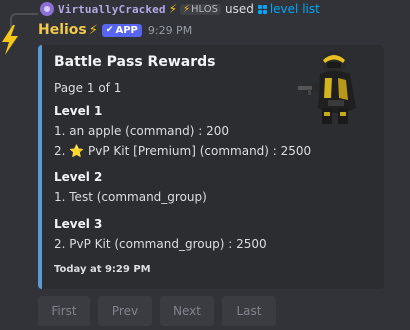 The image size is (410, 330). I want to click on app-badge: ✔ APP, so click(121, 30).